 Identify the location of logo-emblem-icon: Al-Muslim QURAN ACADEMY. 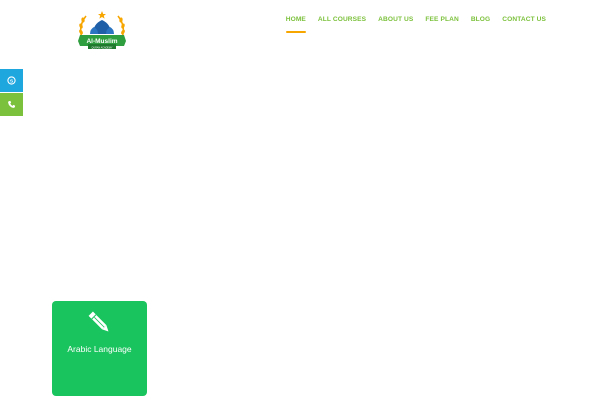
(102, 30).